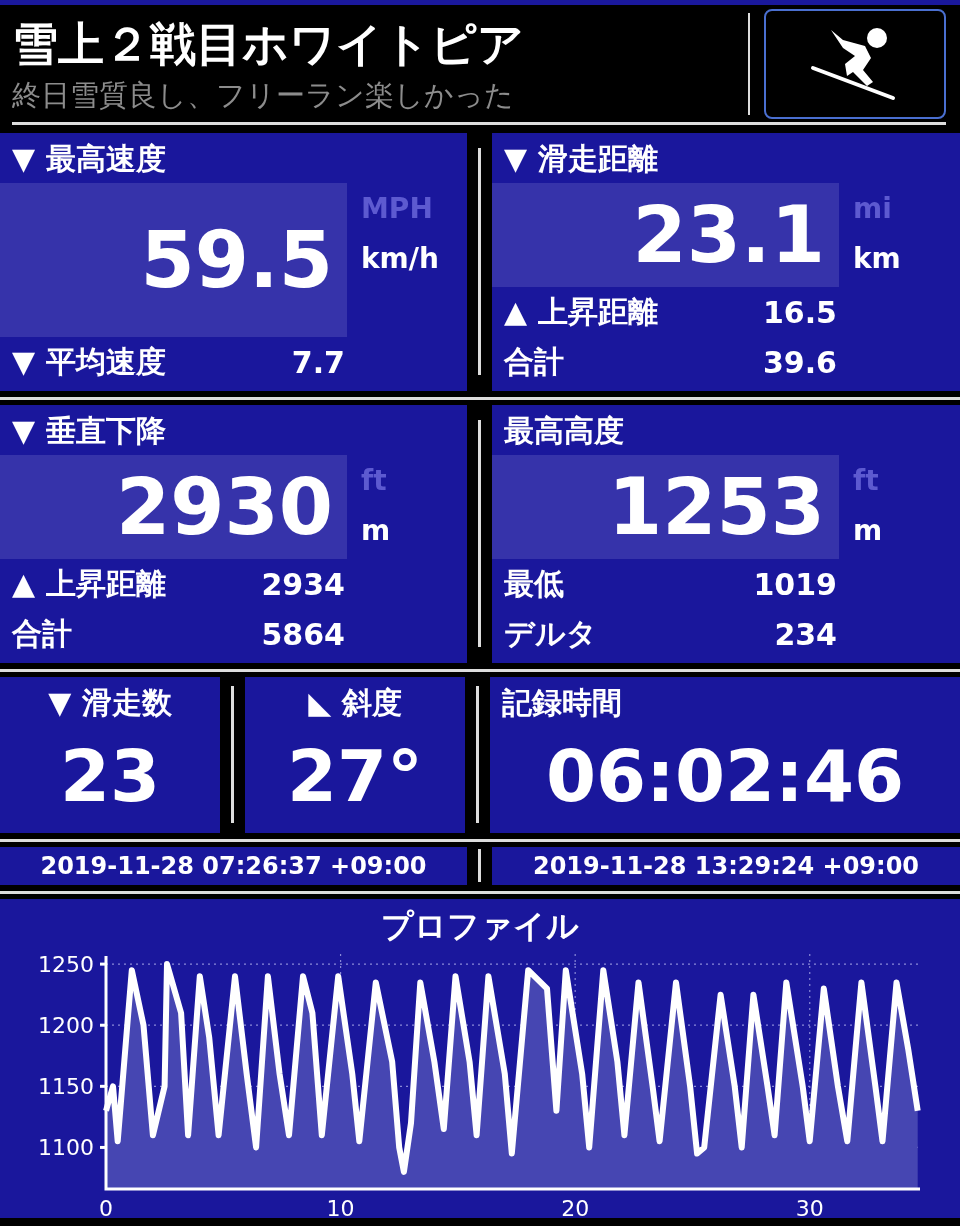  I want to click on activity-title: 雪上２戦目ホワイトピア, so click(268, 44).